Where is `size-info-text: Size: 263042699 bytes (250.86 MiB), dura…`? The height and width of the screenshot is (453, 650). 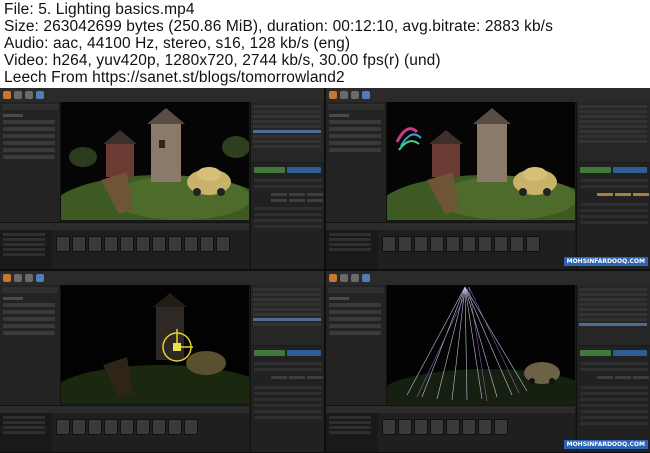 size-info-text: Size: 263042699 bytes (250.86 MiB), dura… is located at coordinates (278, 26).